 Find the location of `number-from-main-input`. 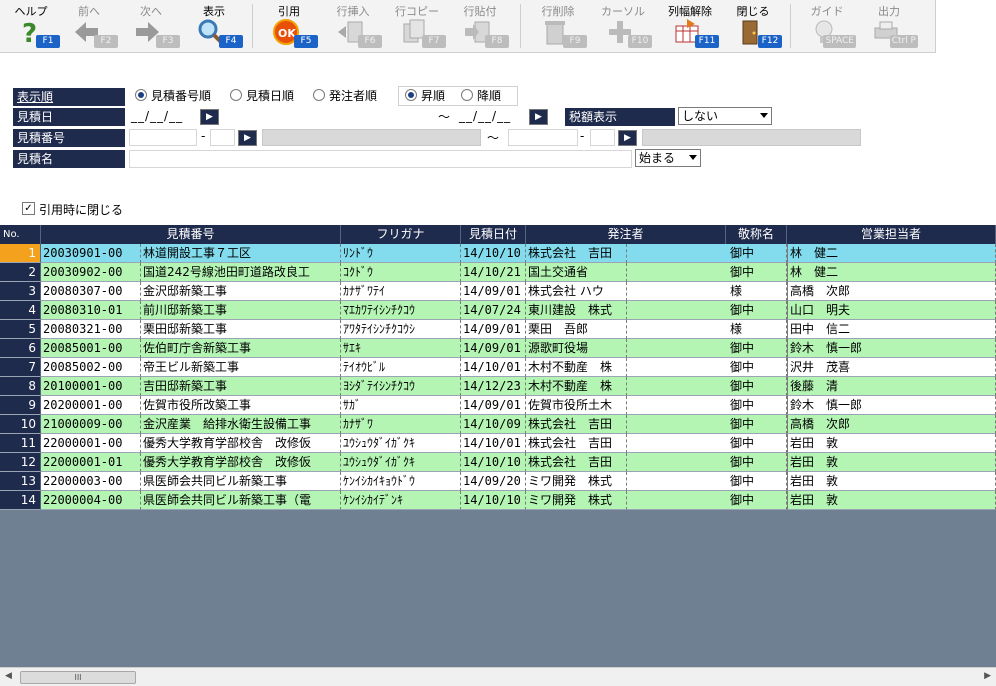

number-from-main-input is located at coordinates (163, 137).